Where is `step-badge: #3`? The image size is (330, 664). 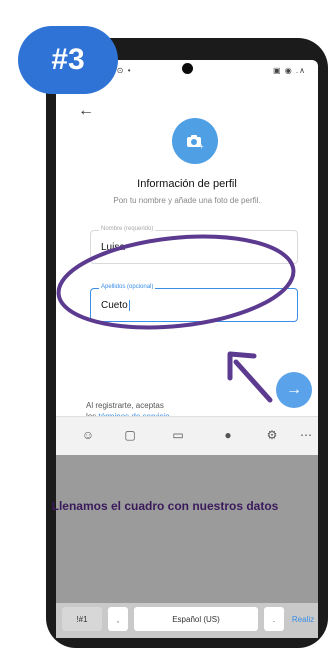 step-badge: #3 is located at coordinates (68, 60).